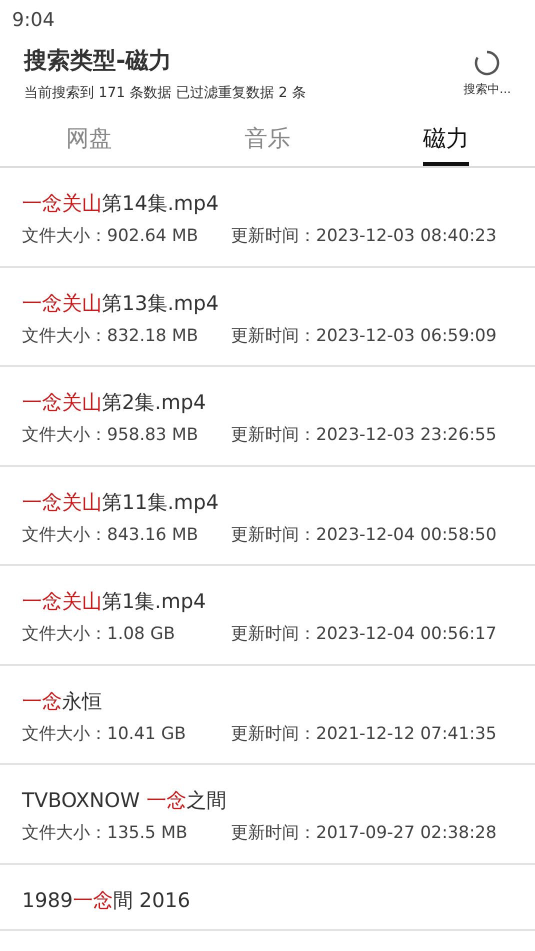  What do you see at coordinates (114, 402) in the screenshot?
I see `file-name: 一念关山第2集.mp4` at bounding box center [114, 402].